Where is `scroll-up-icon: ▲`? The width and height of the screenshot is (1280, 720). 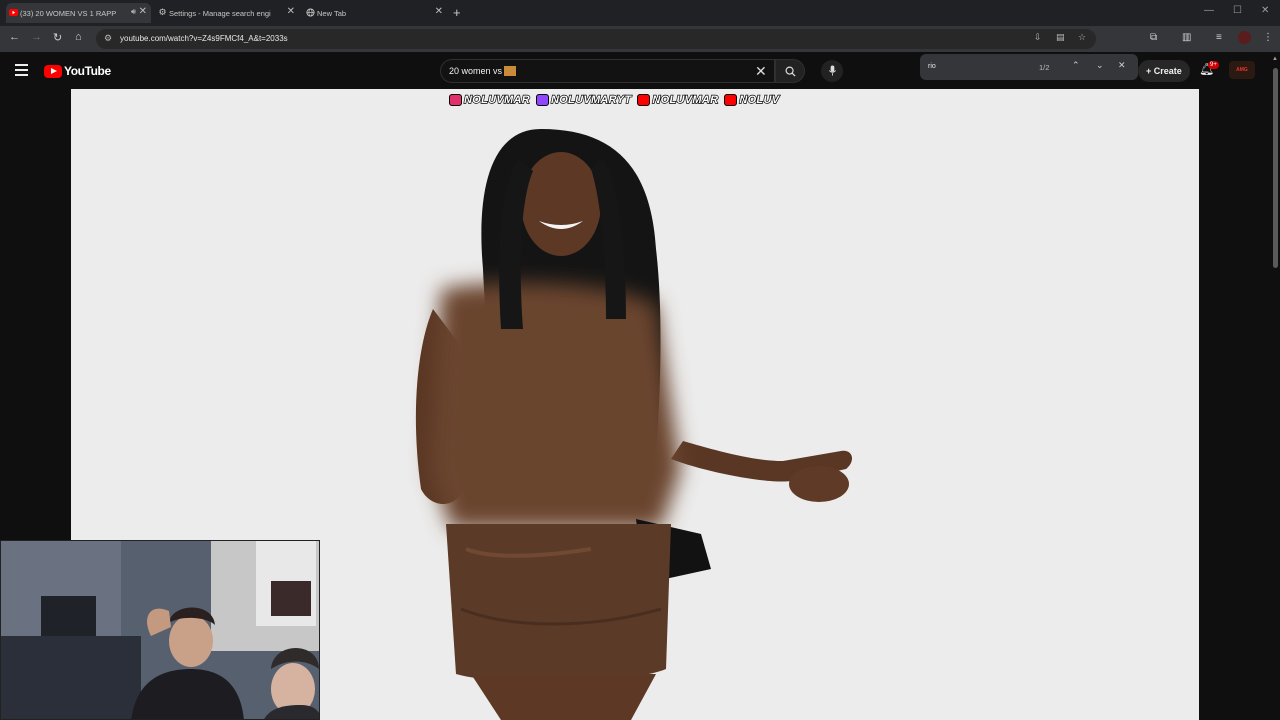 scroll-up-icon: ▲ is located at coordinates (1275, 59).